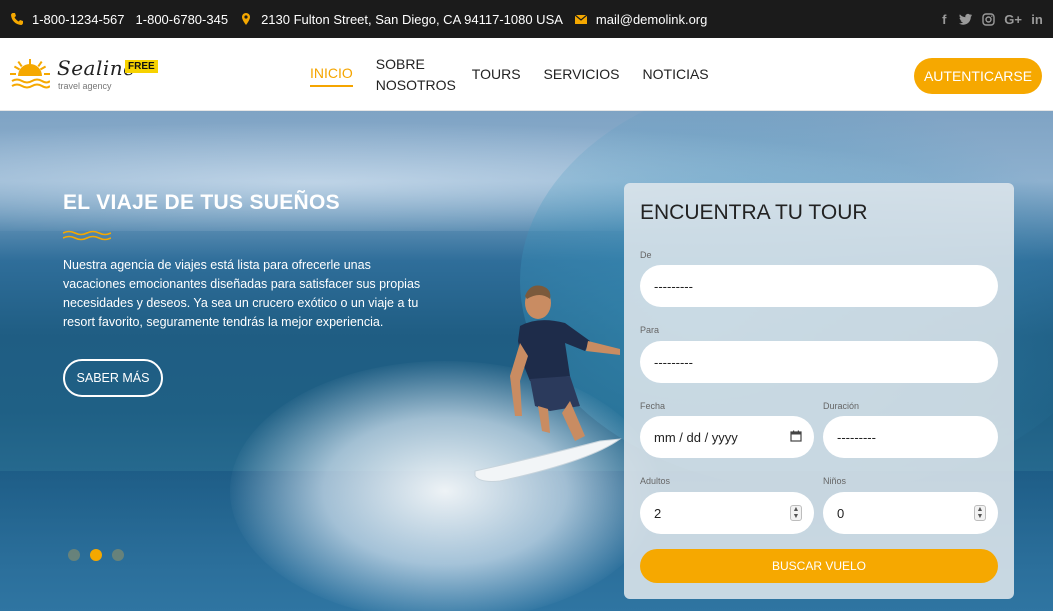  What do you see at coordinates (819, 362) in the screenshot?
I see `to-field: ---------` at bounding box center [819, 362].